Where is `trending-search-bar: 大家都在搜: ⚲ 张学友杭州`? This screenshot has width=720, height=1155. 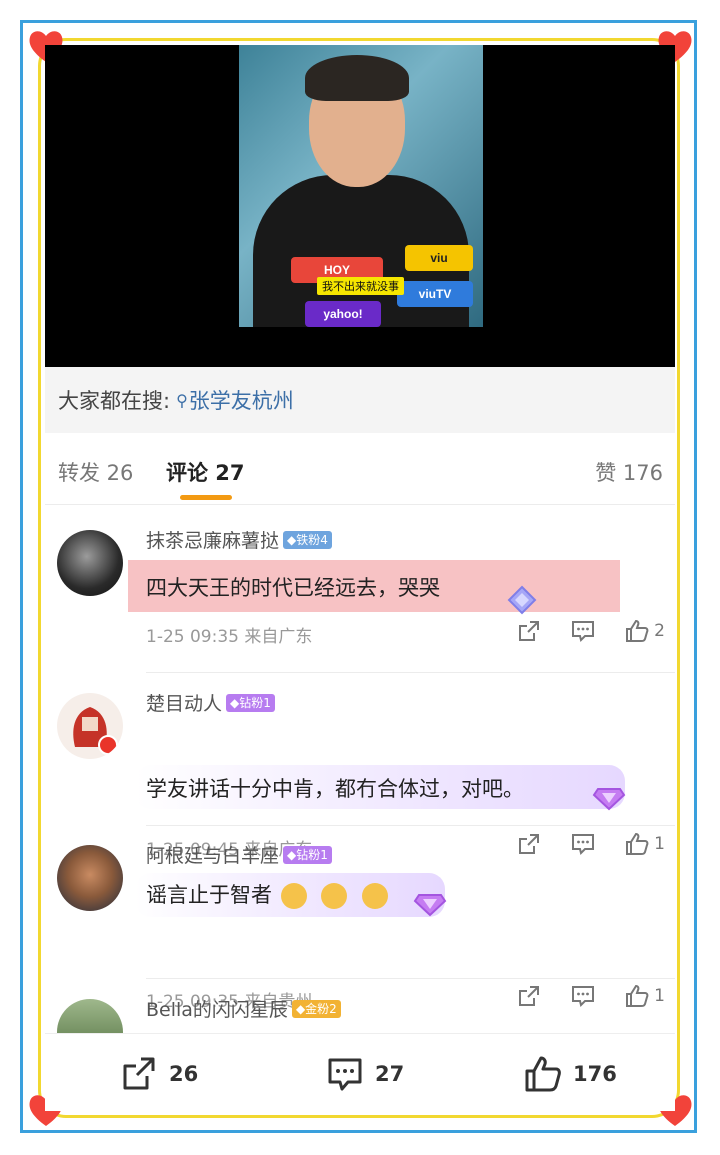
trending-search-bar: 大家都在搜: ⚲ 张学友杭州 is located at coordinates (360, 400).